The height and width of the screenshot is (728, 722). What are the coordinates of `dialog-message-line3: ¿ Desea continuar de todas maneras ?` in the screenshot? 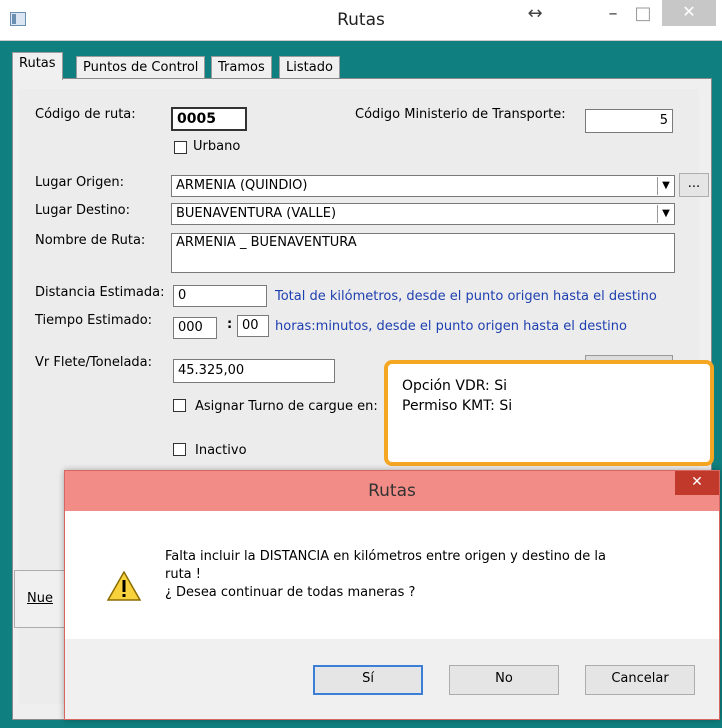 It's located at (290, 592).